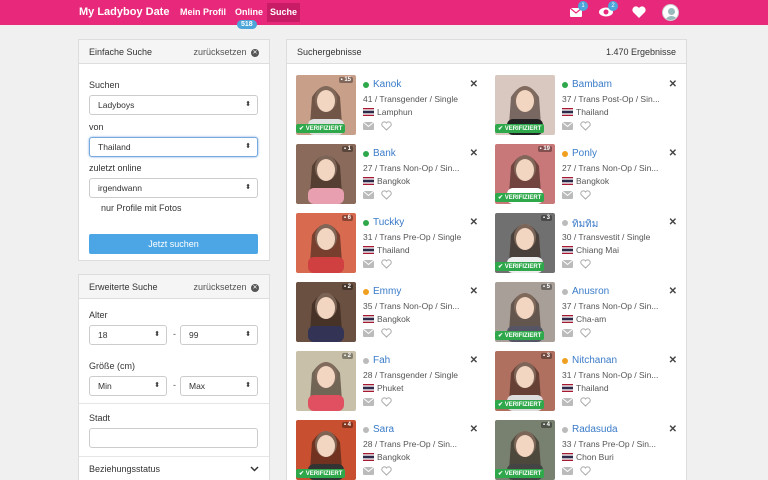 This screenshot has width=768, height=480. Describe the element at coordinates (585, 224) in the screenshot. I see `profile-name: ทิมทิม` at that location.